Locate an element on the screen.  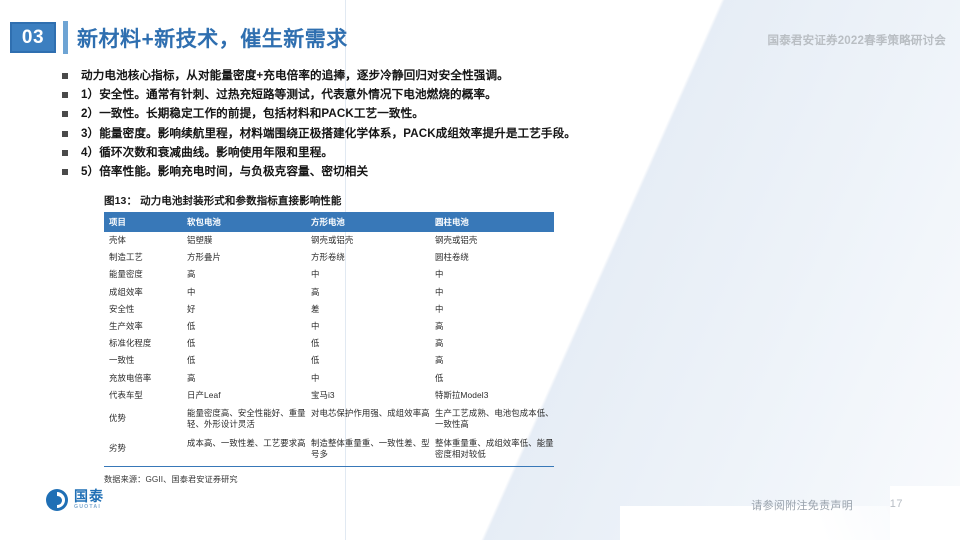
figure-source: 数据来源：GGII、国泰君安证券研究 is located at coordinates (171, 479).